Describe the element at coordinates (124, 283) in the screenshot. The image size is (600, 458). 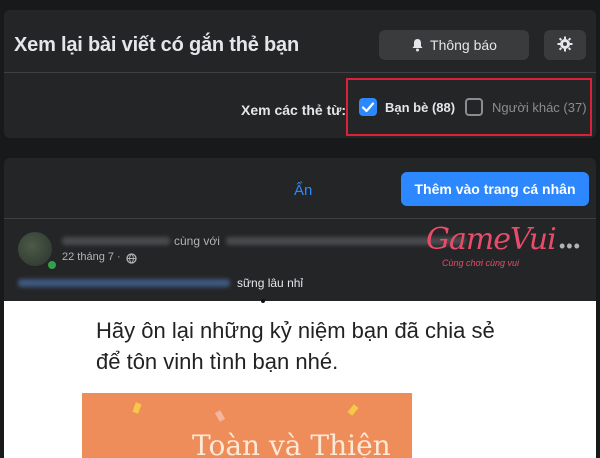
I see `blurred-caption` at that location.